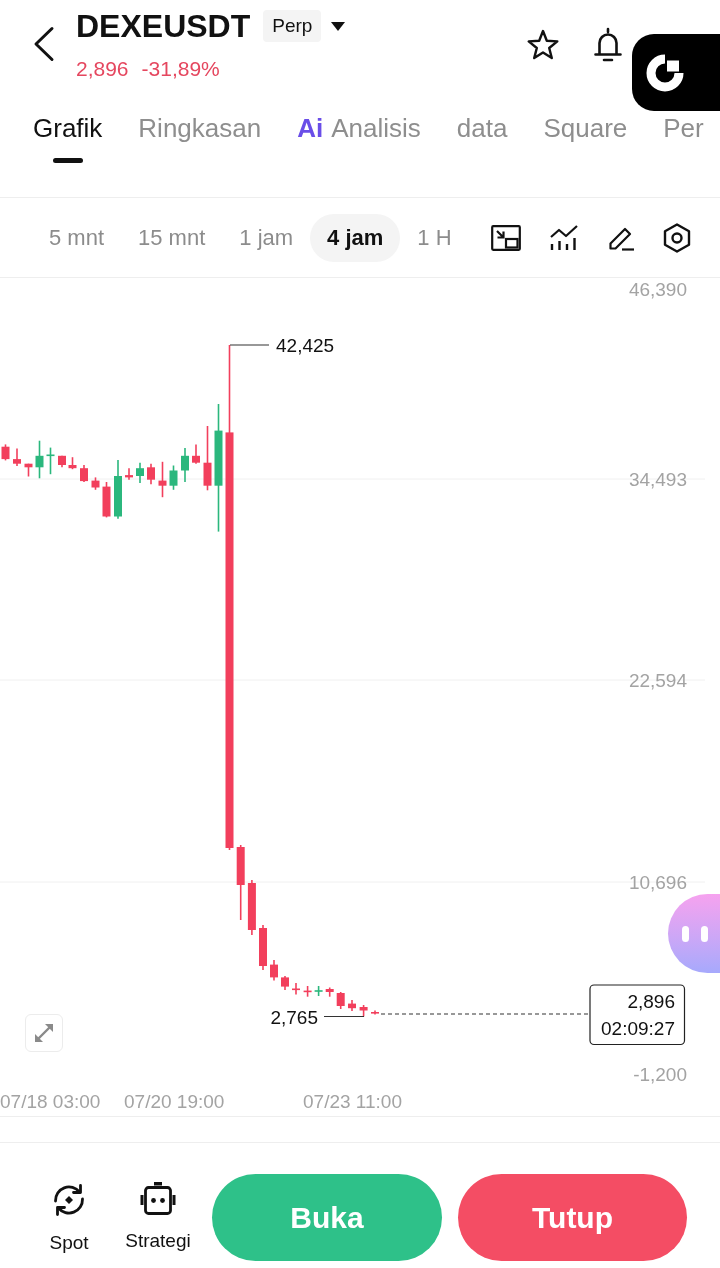  What do you see at coordinates (50, 1101) in the screenshot?
I see `time-label: 07/18 03:00` at bounding box center [50, 1101].